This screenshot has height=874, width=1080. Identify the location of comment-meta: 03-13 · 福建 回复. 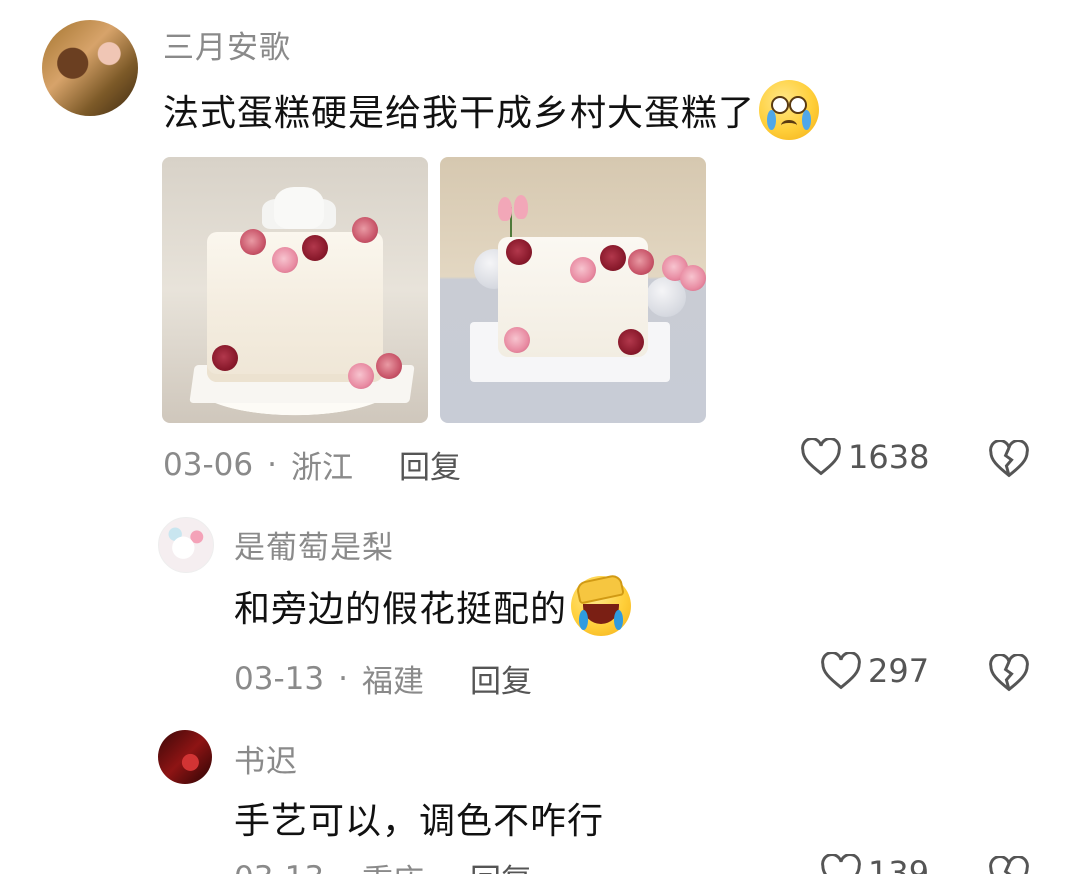
(383, 678).